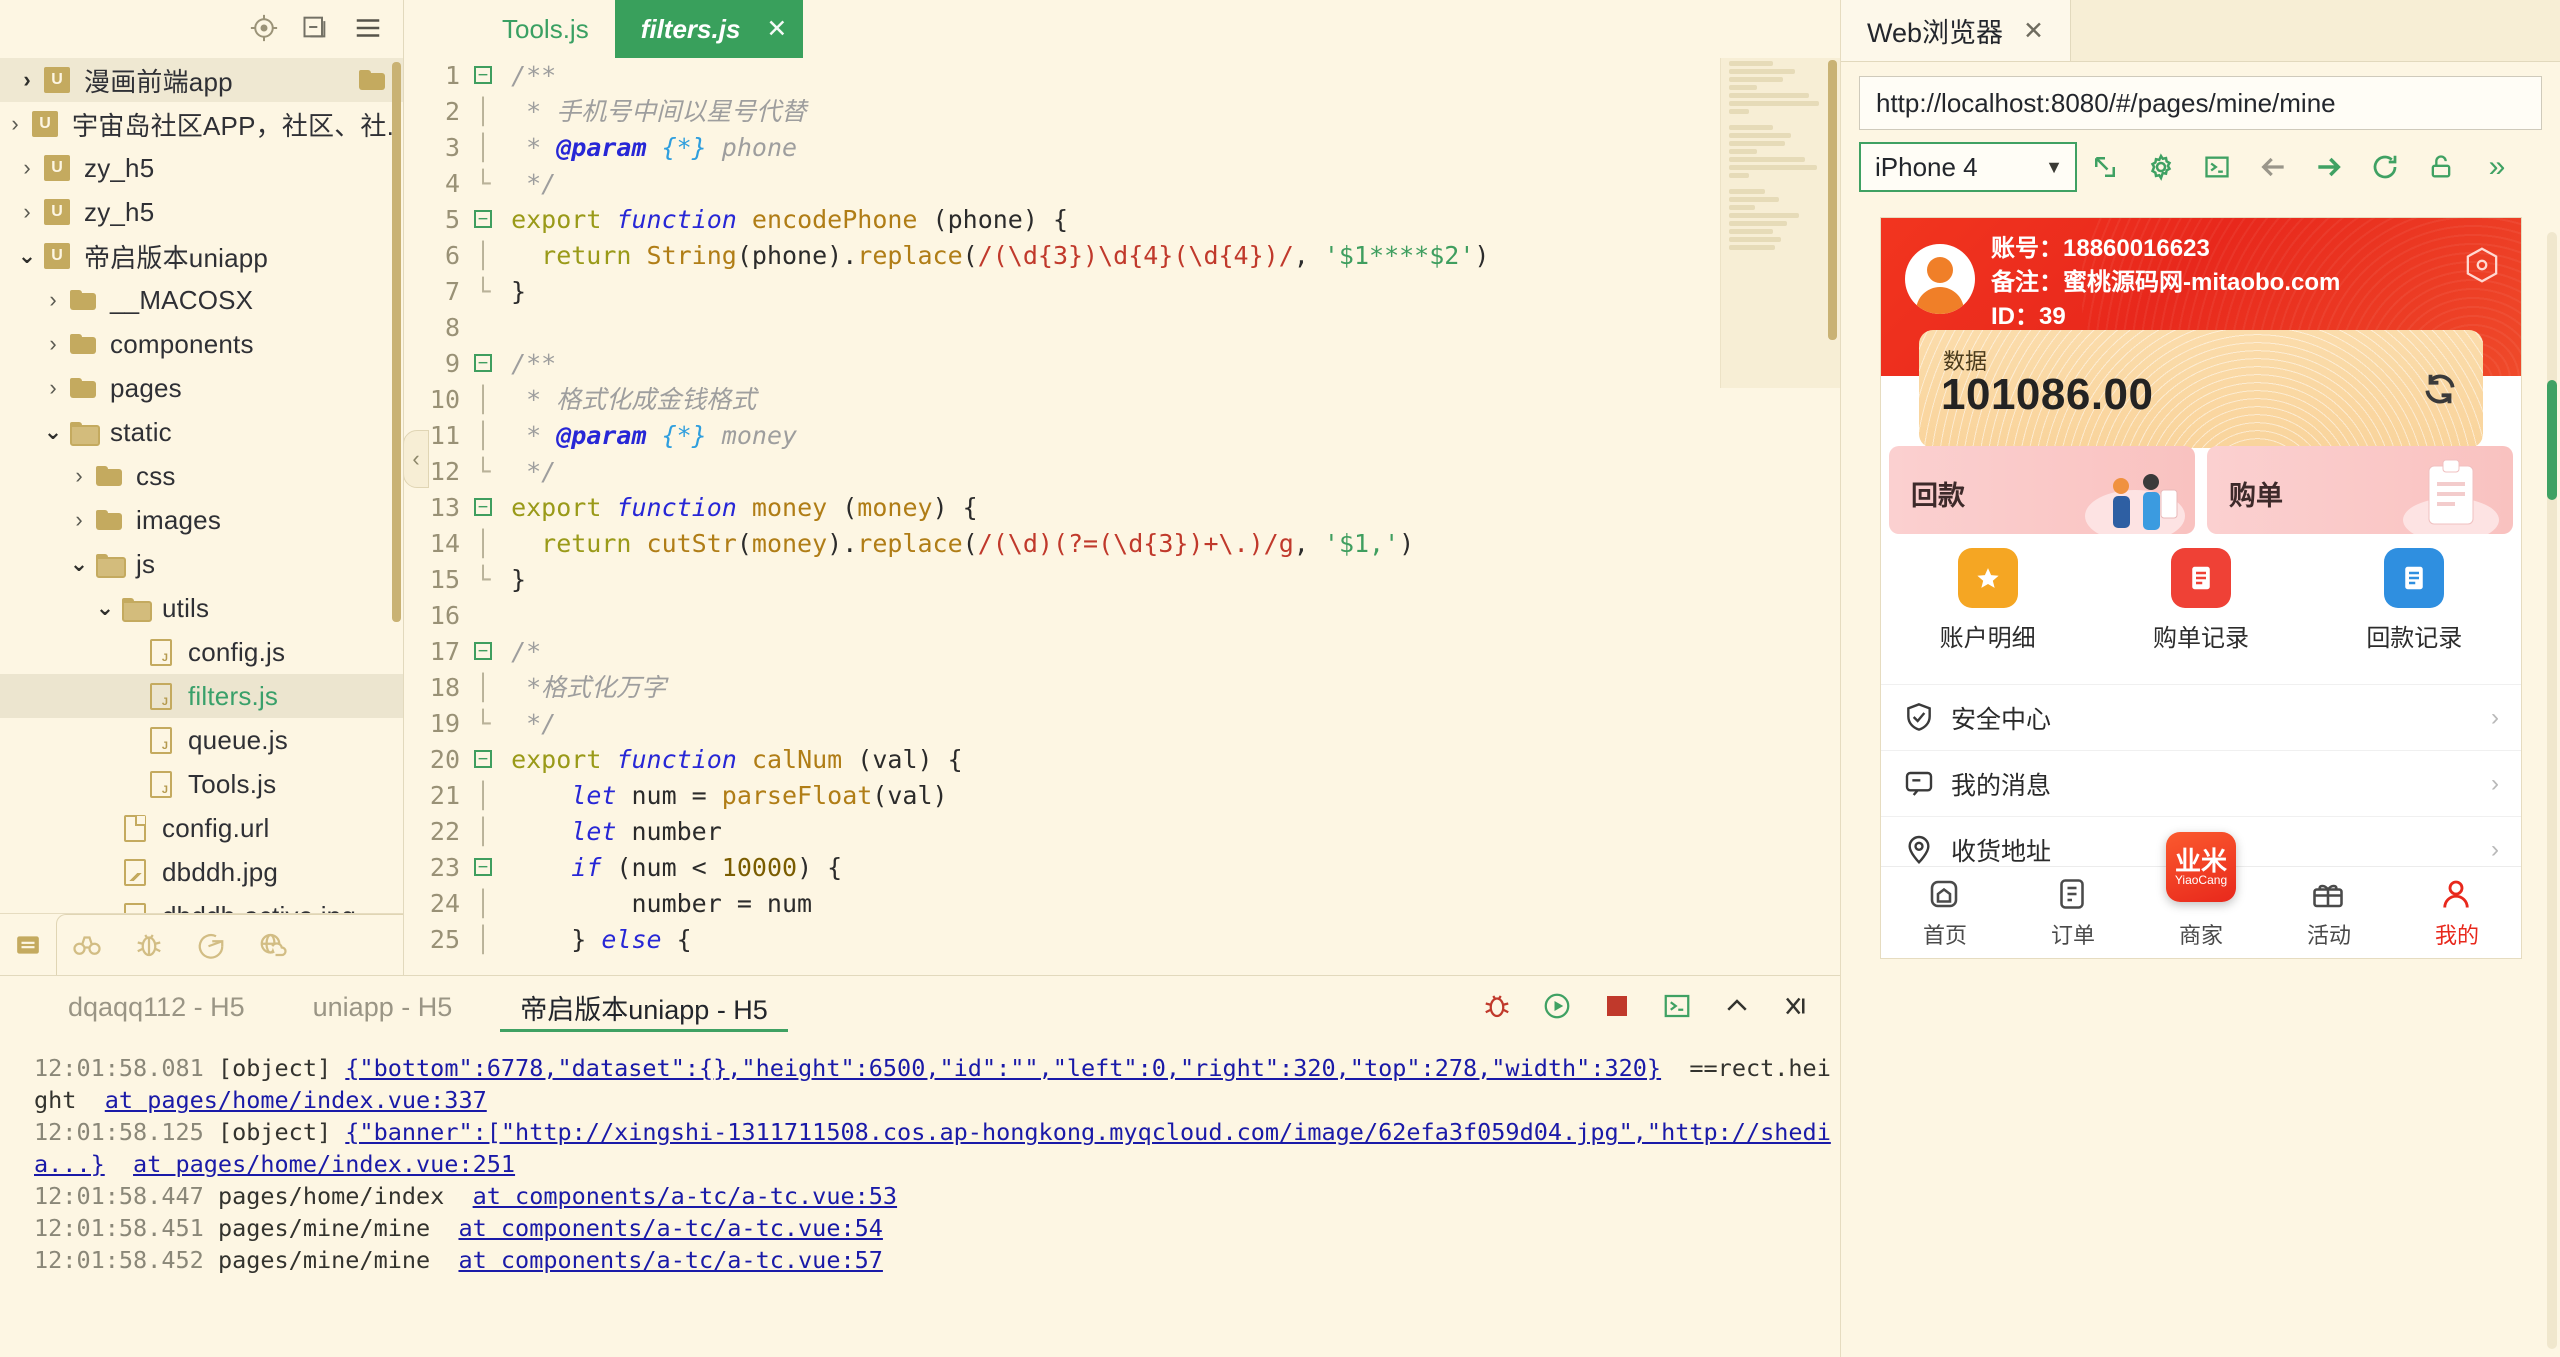 This screenshot has height=1357, width=2560. I want to click on menu-icon, so click(368, 28).